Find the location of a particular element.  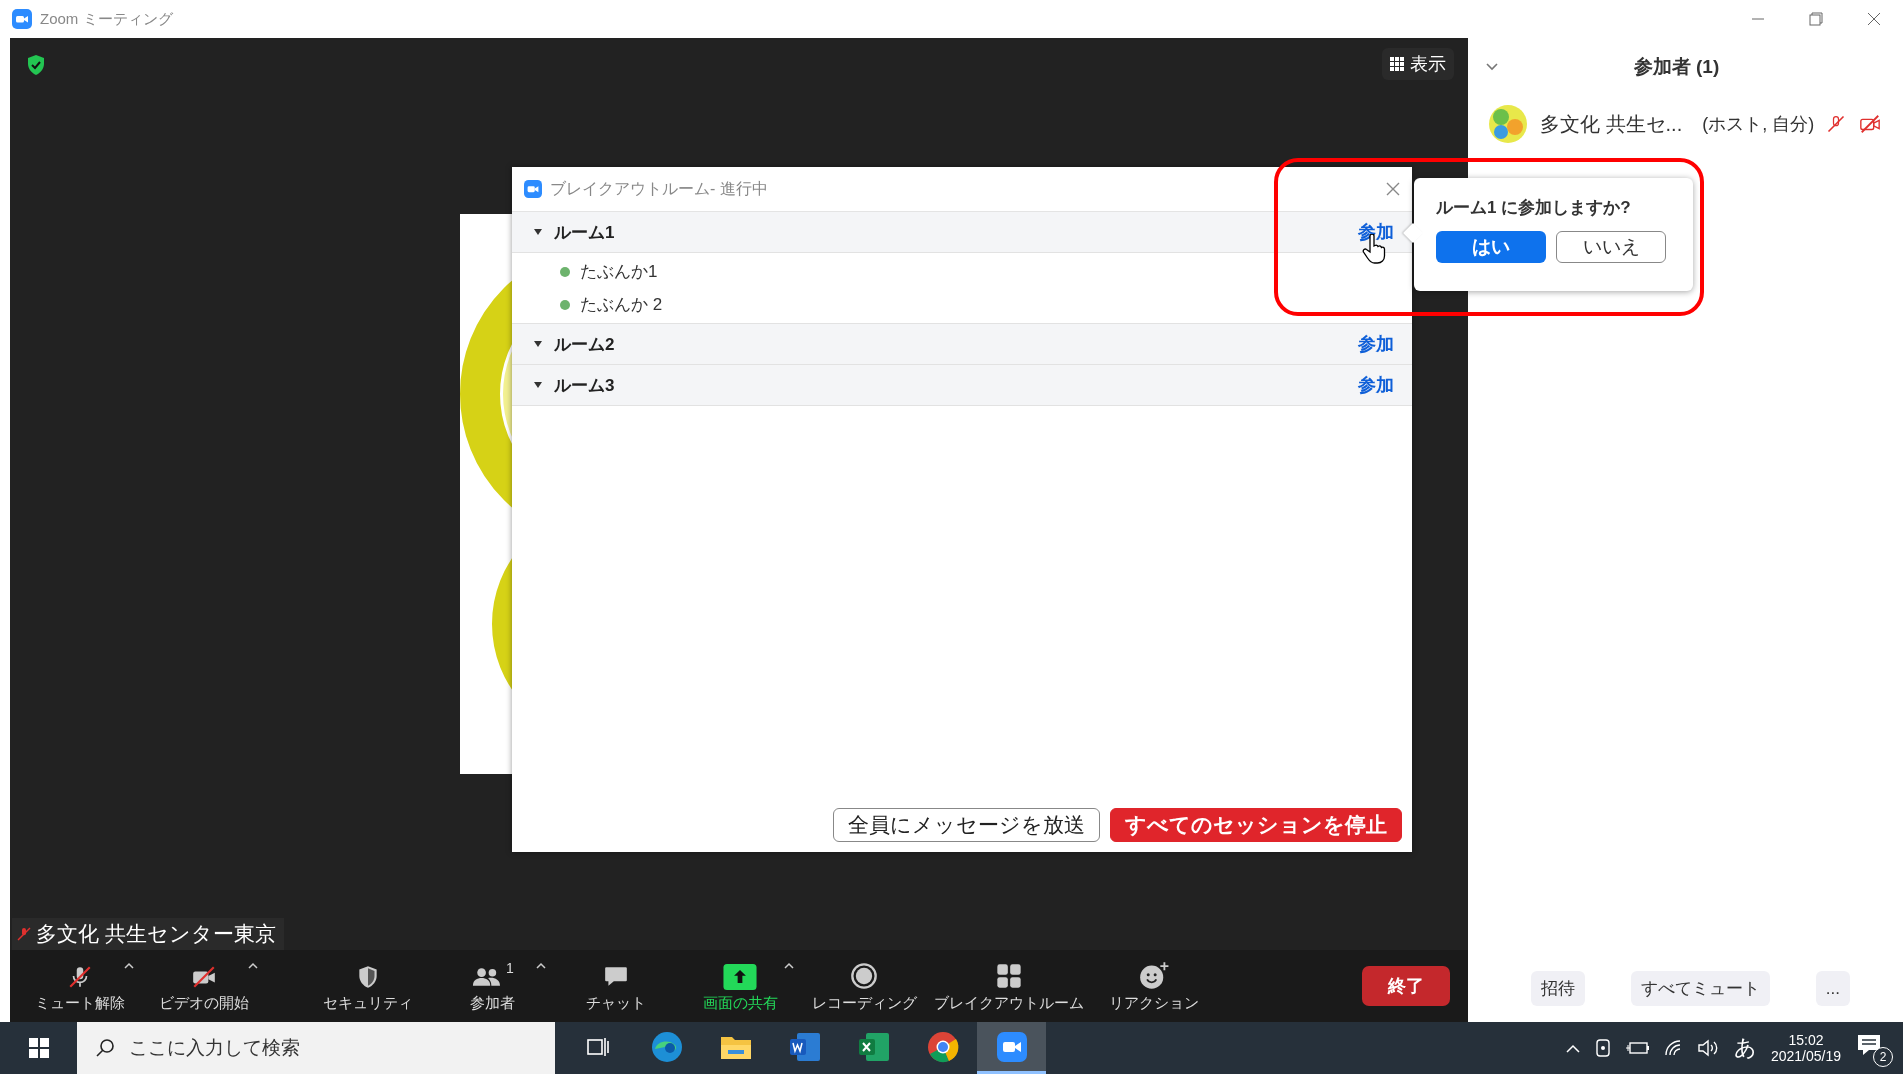

chevron-down-icon is located at coordinates (1492, 67).